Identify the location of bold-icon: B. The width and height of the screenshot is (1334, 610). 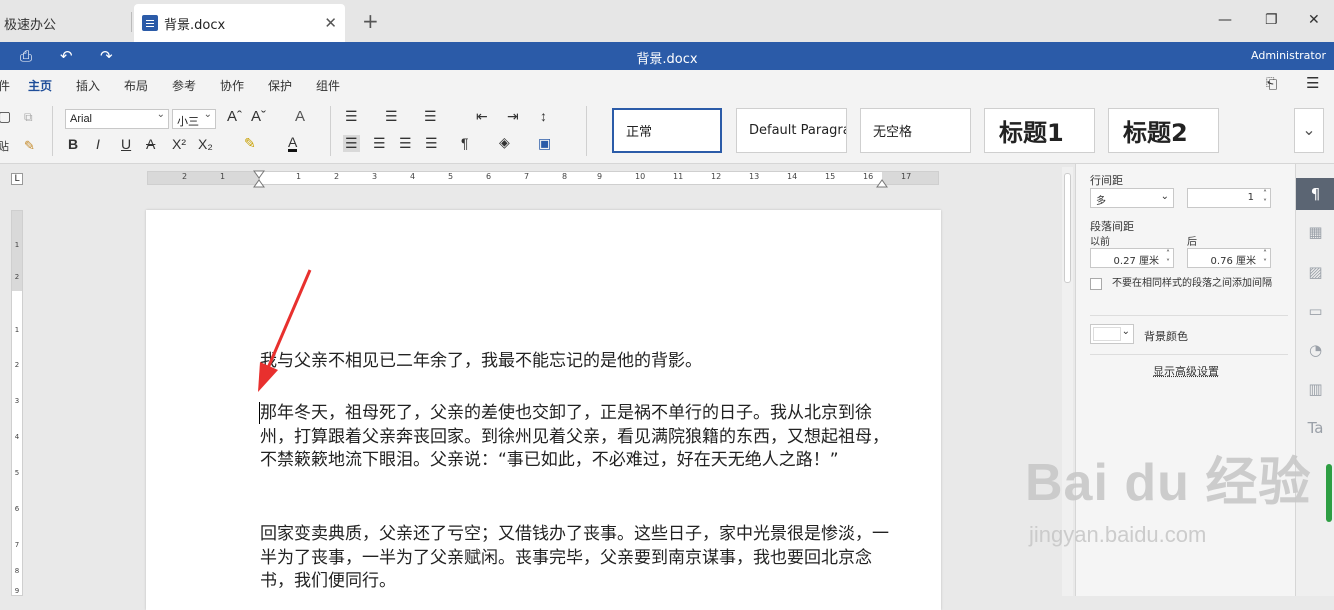
(73, 144).